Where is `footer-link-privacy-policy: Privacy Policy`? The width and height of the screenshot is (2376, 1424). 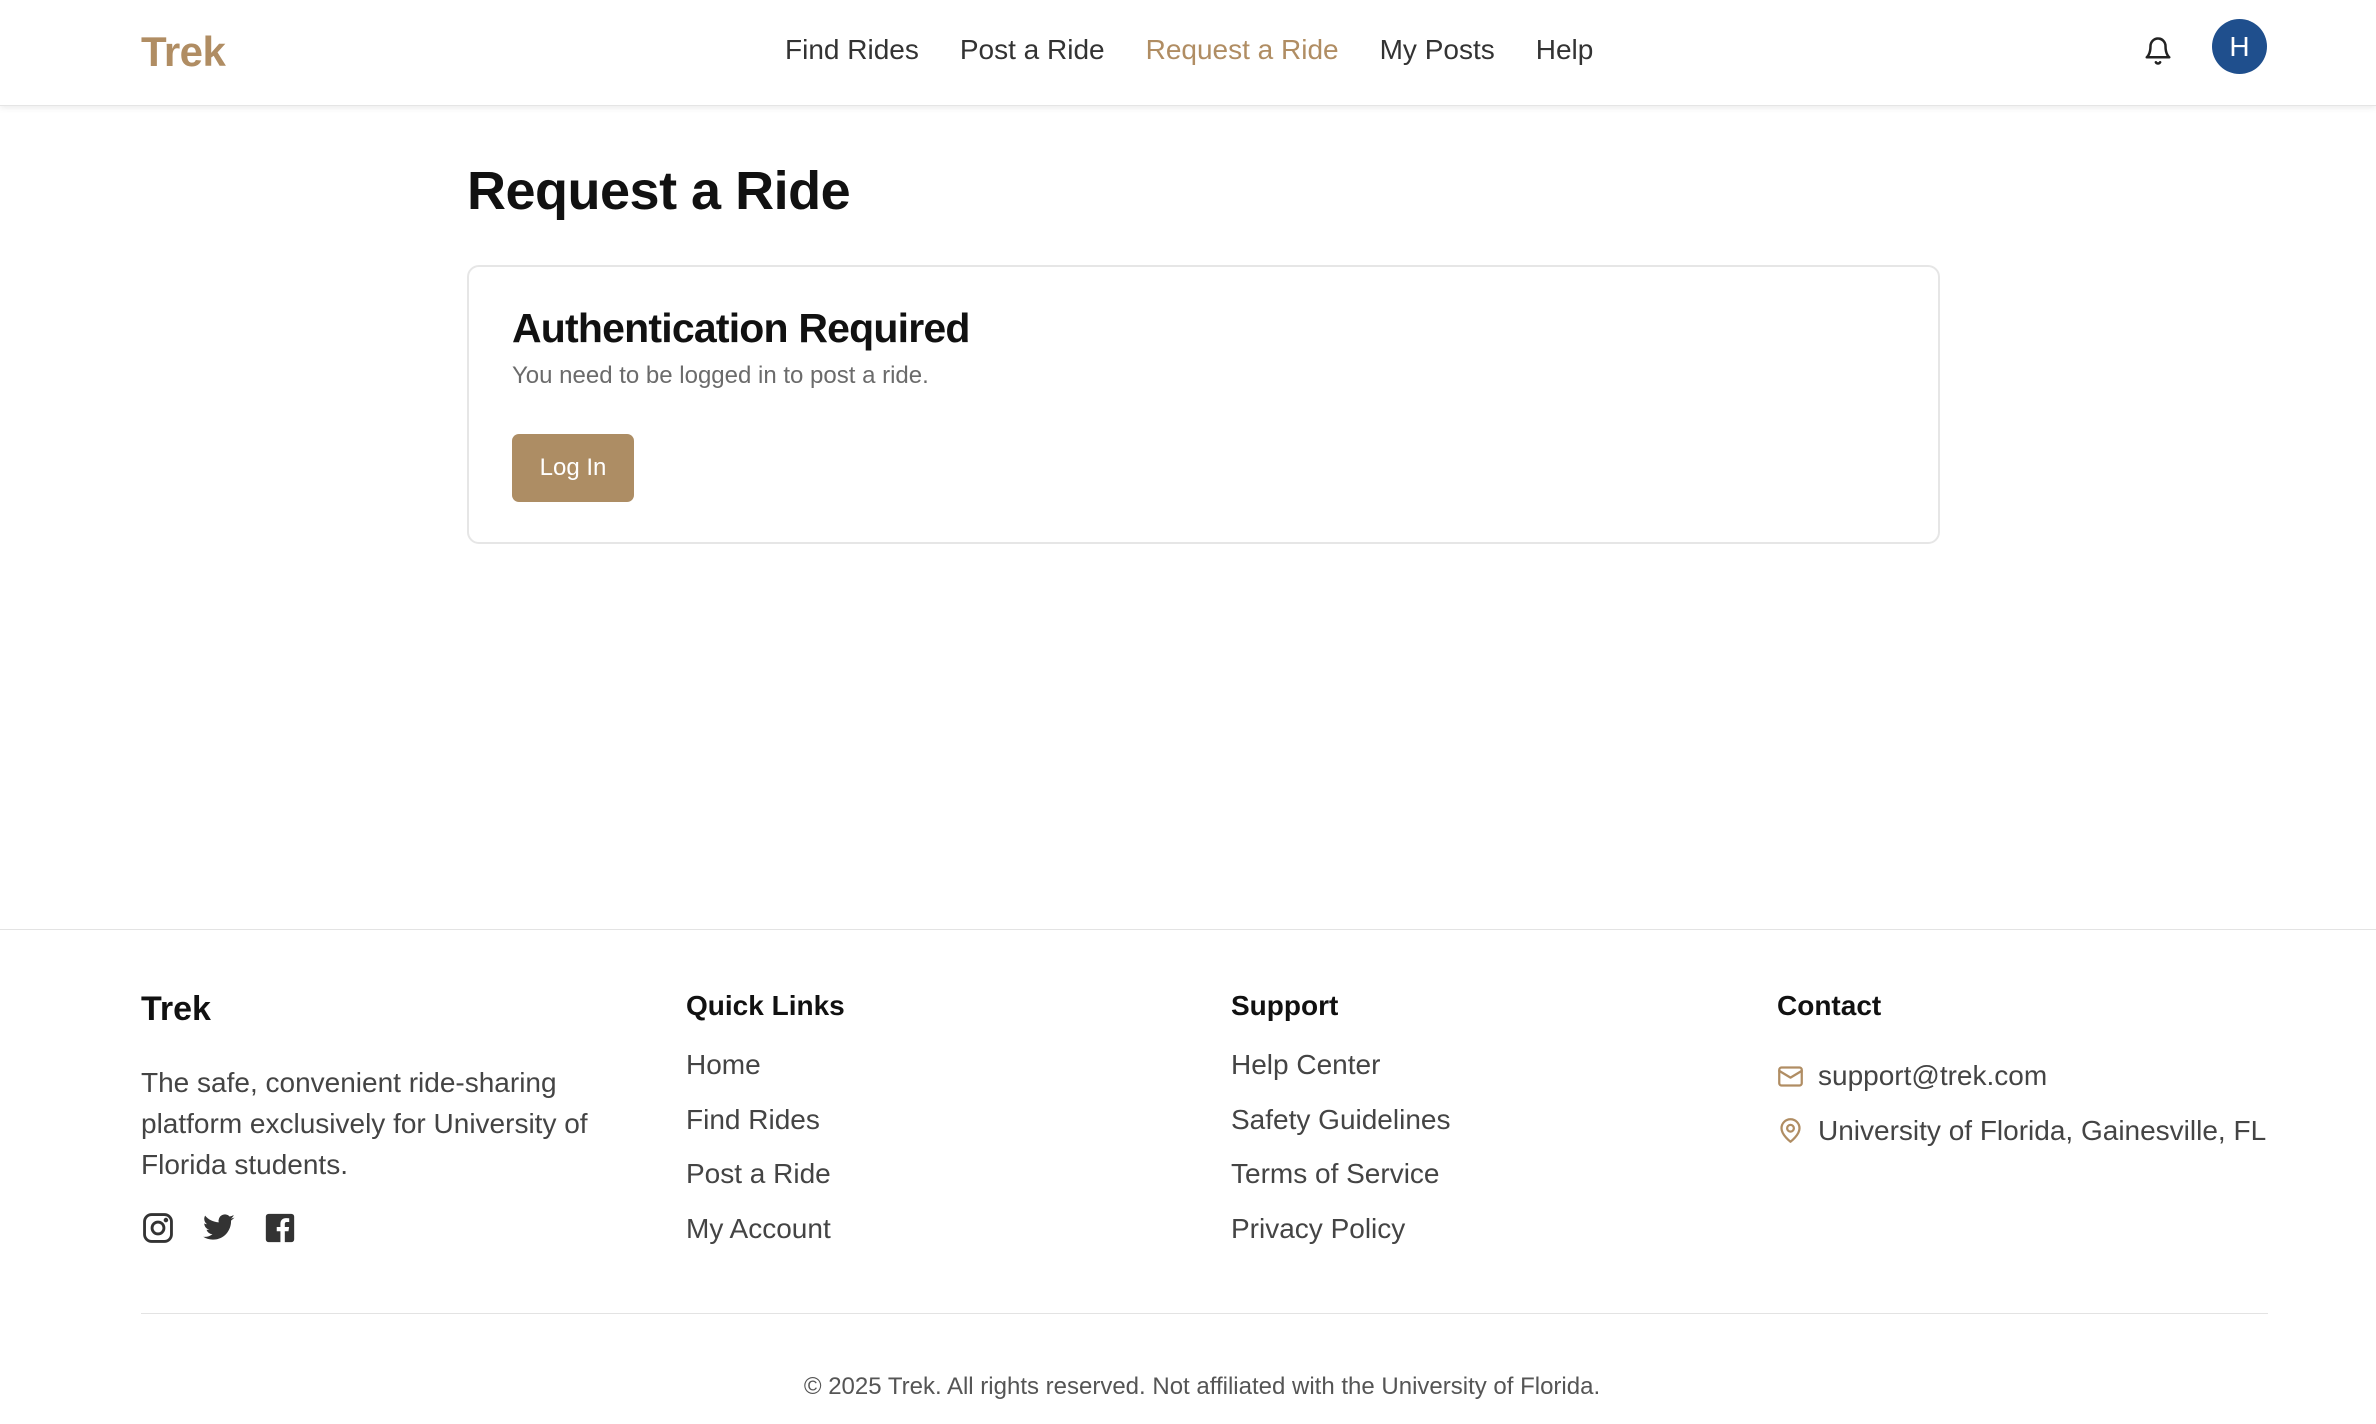
footer-link-privacy-policy: Privacy Policy is located at coordinates (1340, 1240).